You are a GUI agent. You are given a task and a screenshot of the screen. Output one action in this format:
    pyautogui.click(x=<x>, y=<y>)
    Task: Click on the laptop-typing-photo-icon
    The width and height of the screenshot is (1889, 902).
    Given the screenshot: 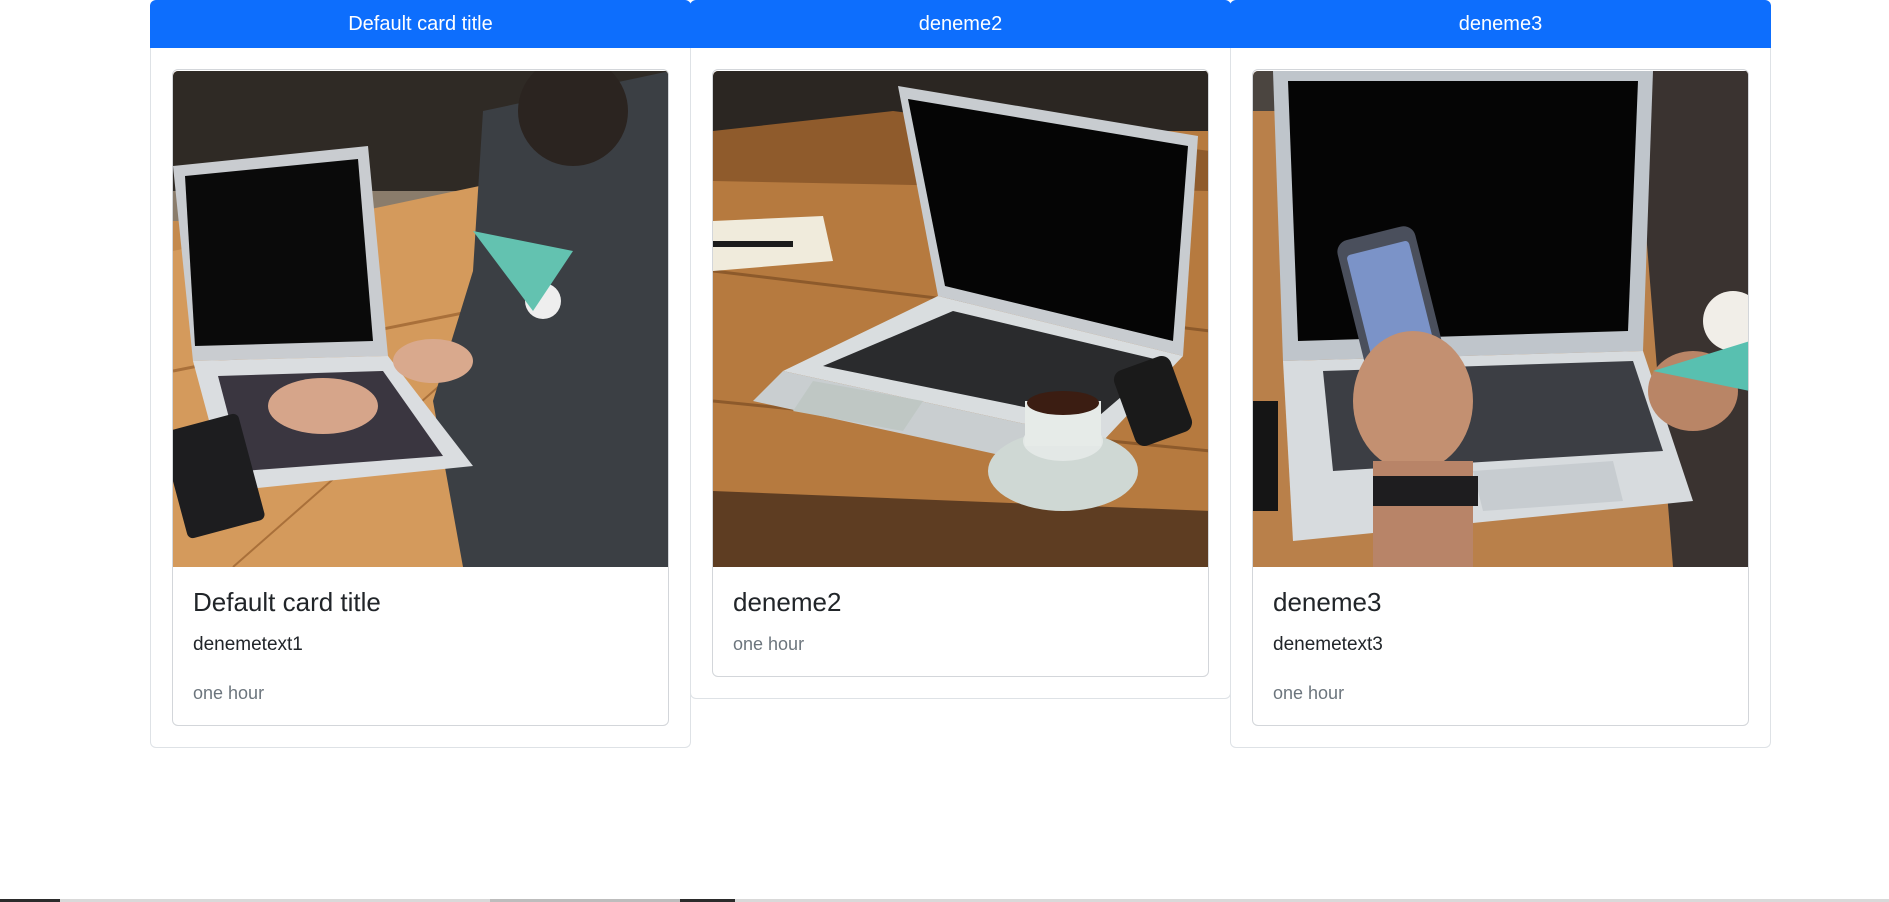 What is the action you would take?
    pyautogui.click(x=420, y=319)
    